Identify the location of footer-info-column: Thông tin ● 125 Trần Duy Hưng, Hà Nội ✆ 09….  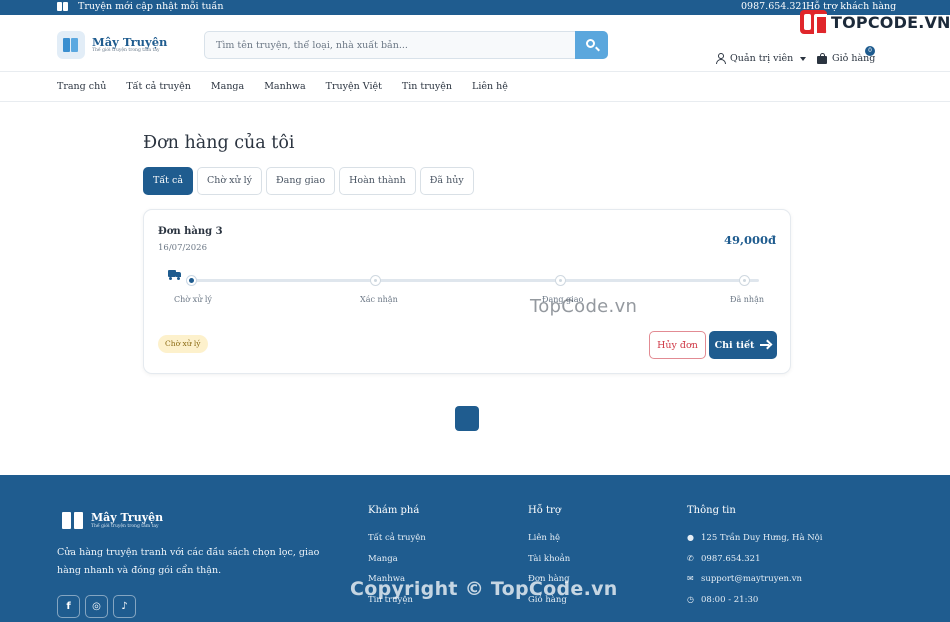
(755, 557).